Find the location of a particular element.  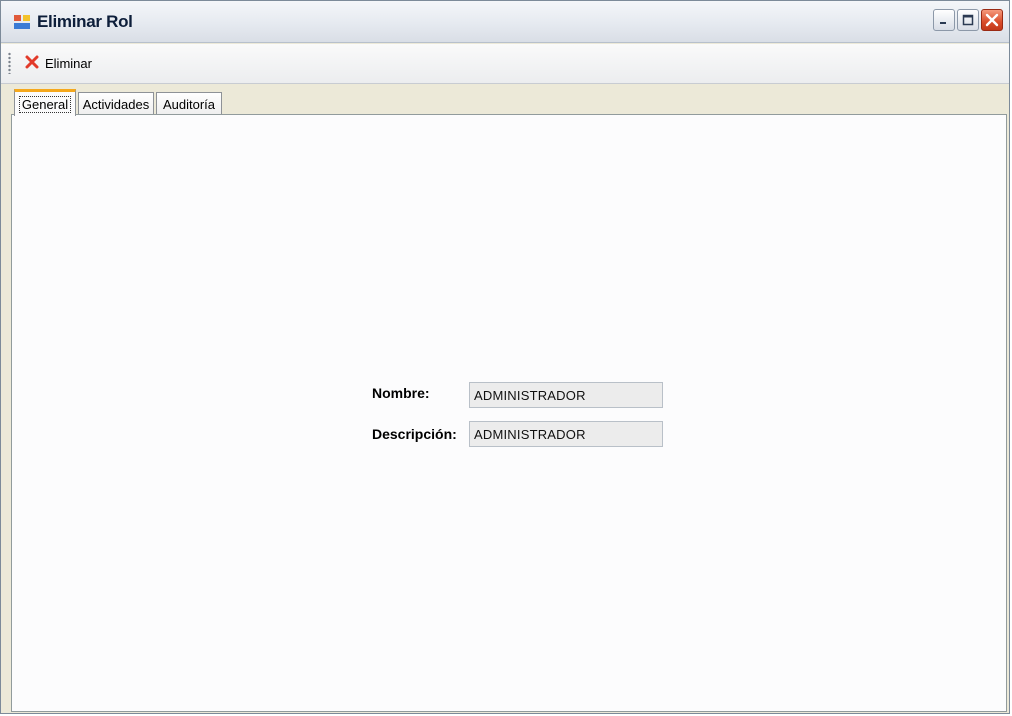

app-icon is located at coordinates (22, 22).